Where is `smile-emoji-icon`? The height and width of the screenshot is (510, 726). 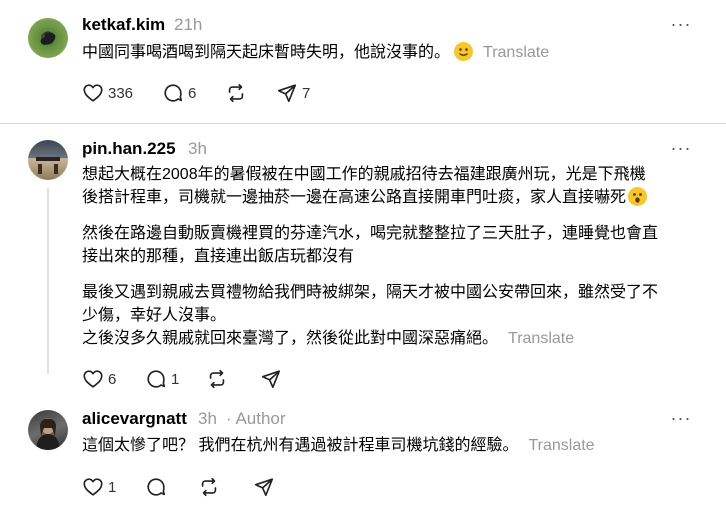 smile-emoji-icon is located at coordinates (464, 51).